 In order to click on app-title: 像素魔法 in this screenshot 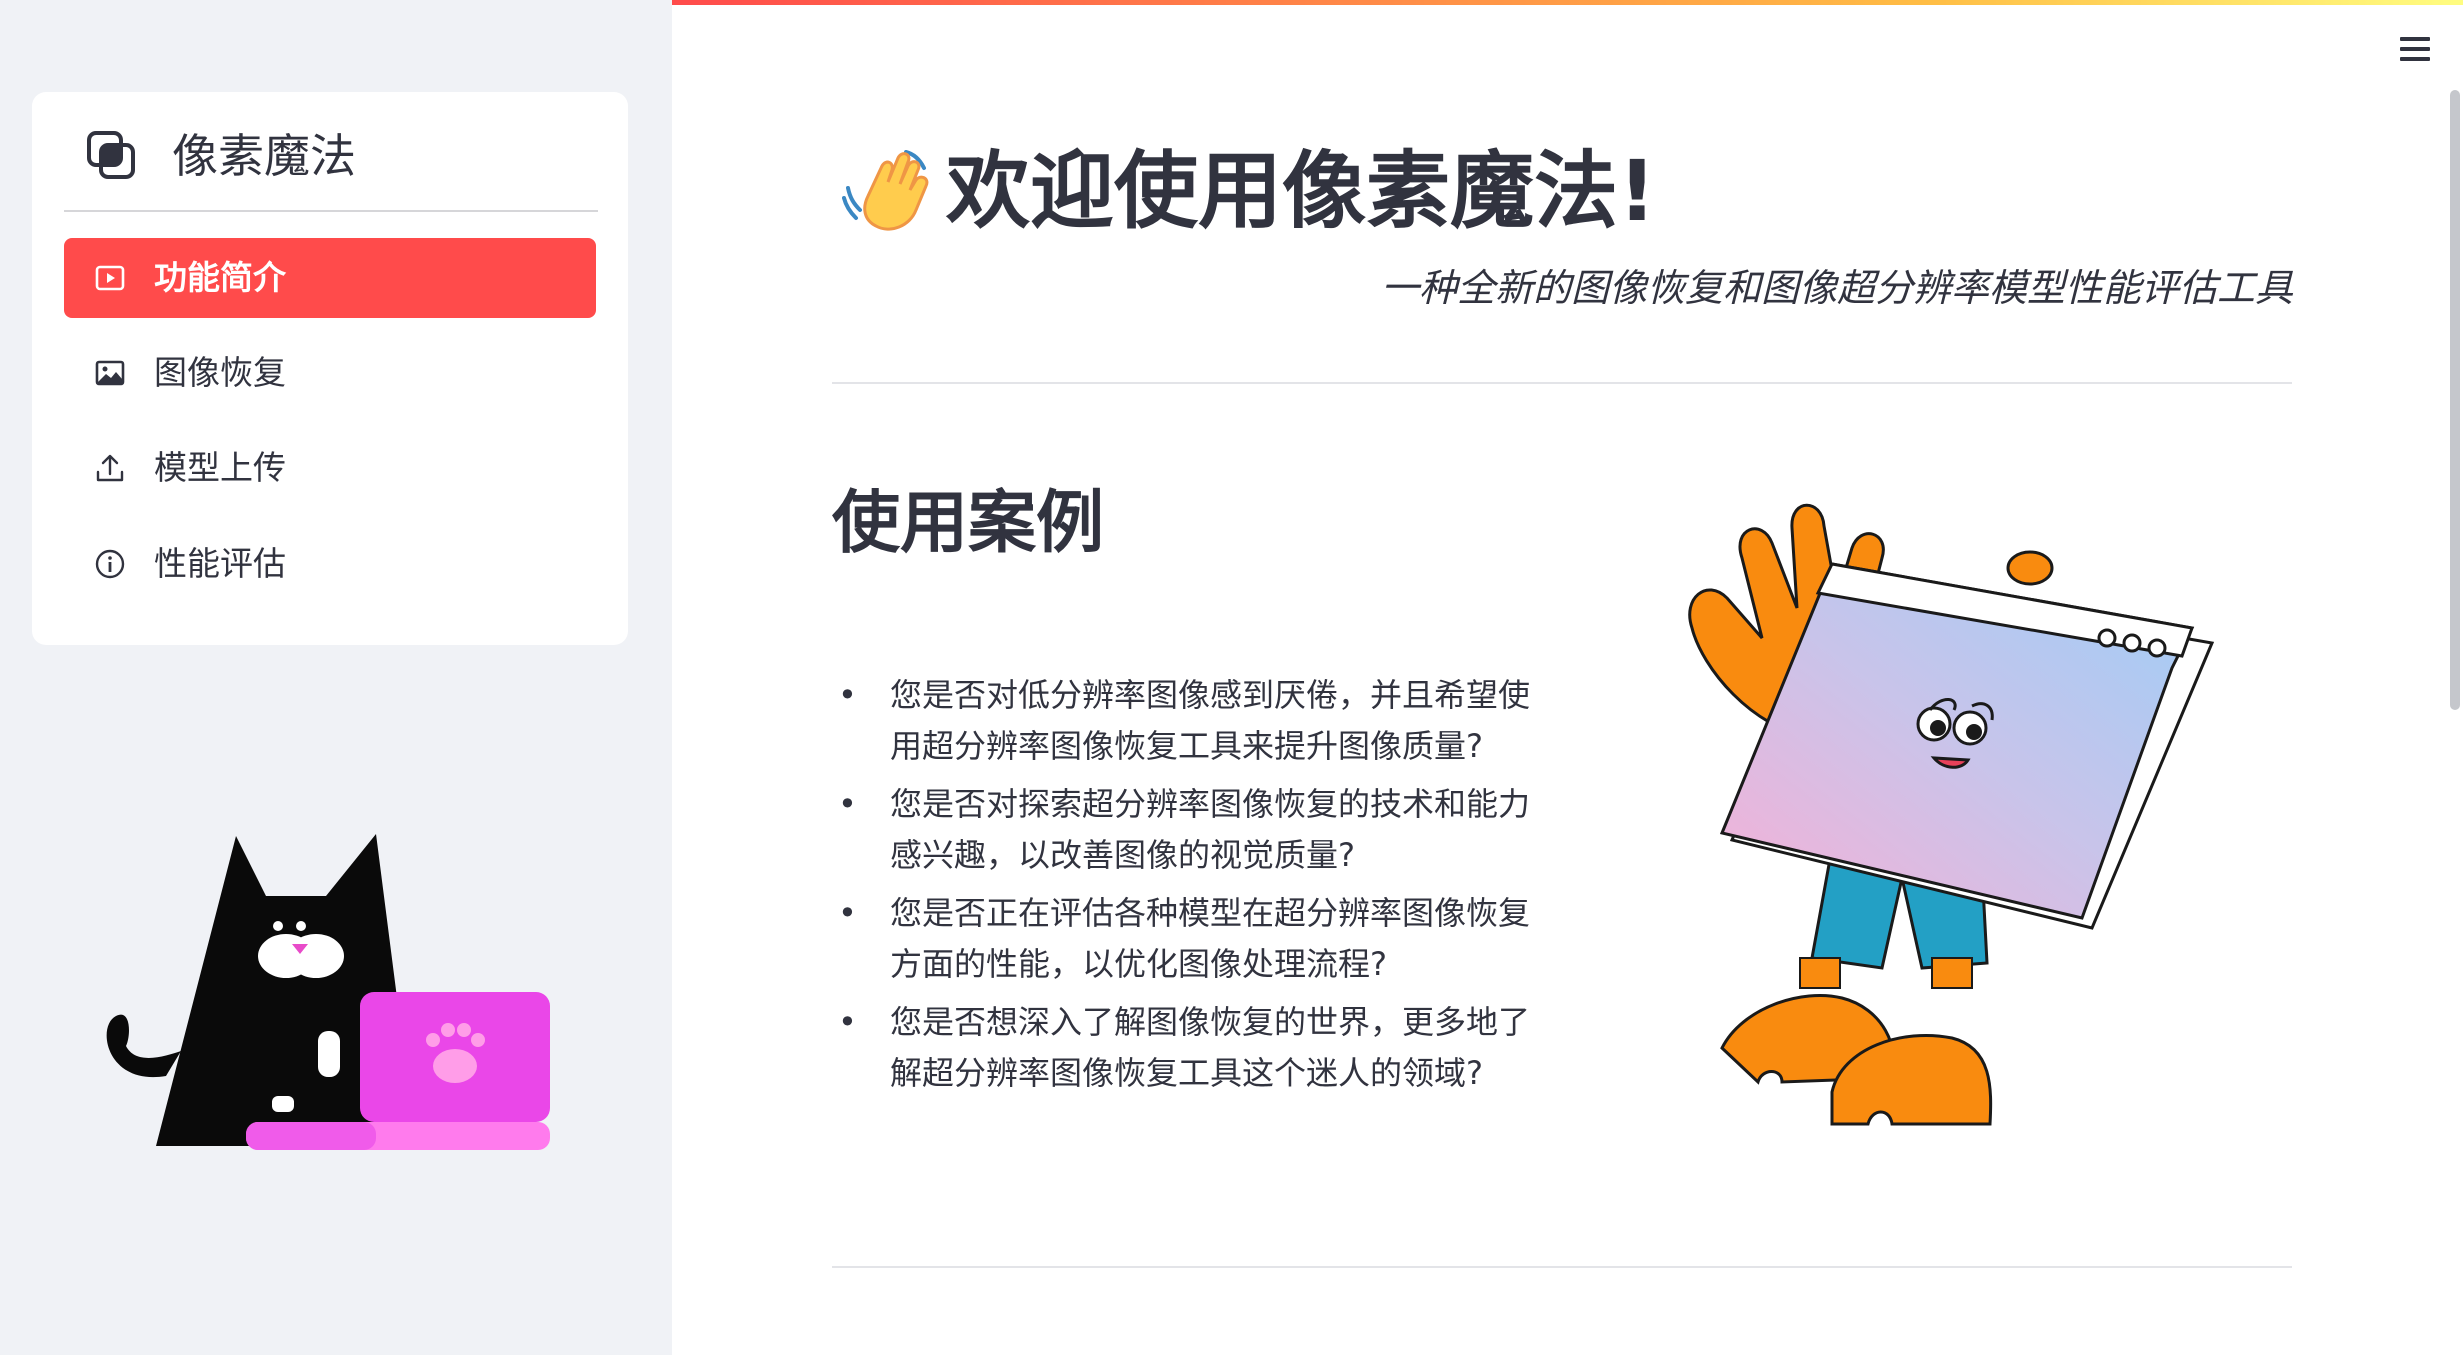, I will do `click(264, 156)`.